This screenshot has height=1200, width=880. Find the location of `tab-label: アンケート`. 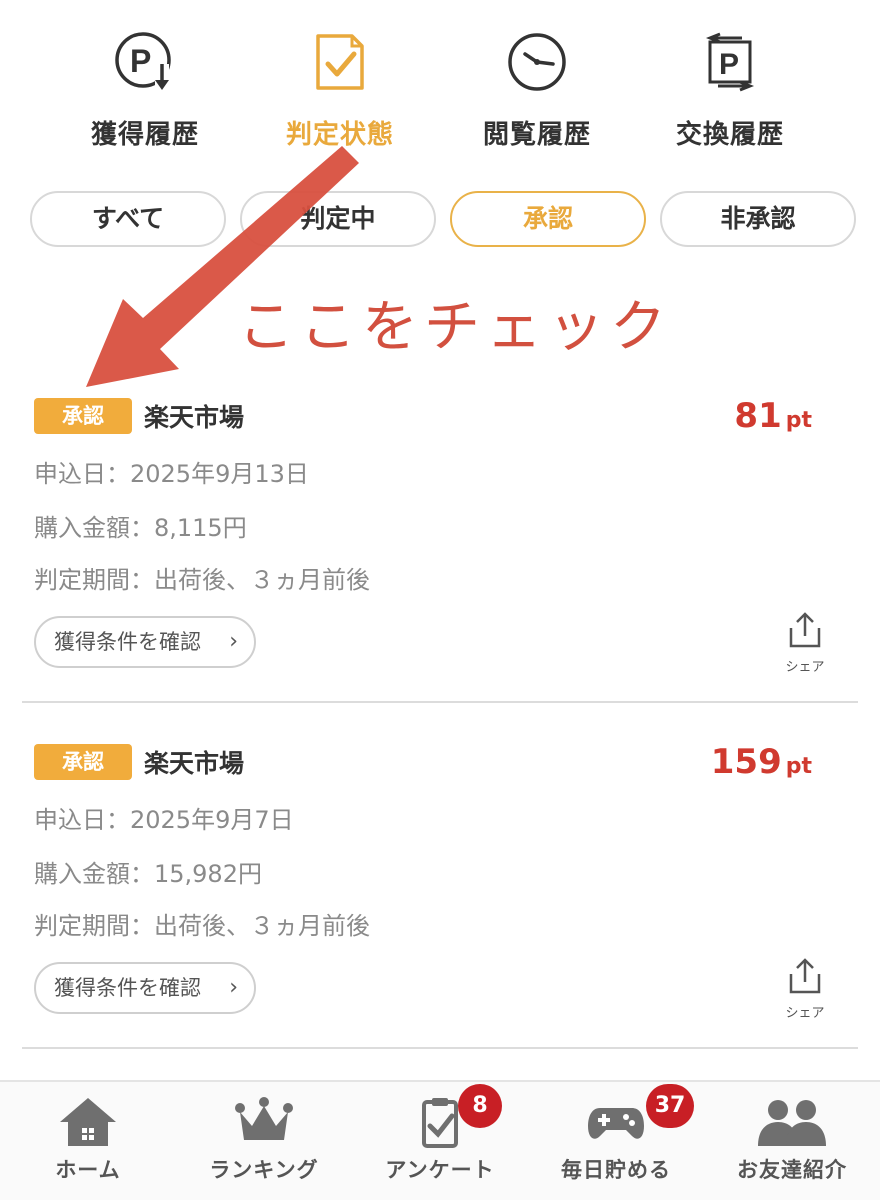

tab-label: アンケート is located at coordinates (440, 1170).